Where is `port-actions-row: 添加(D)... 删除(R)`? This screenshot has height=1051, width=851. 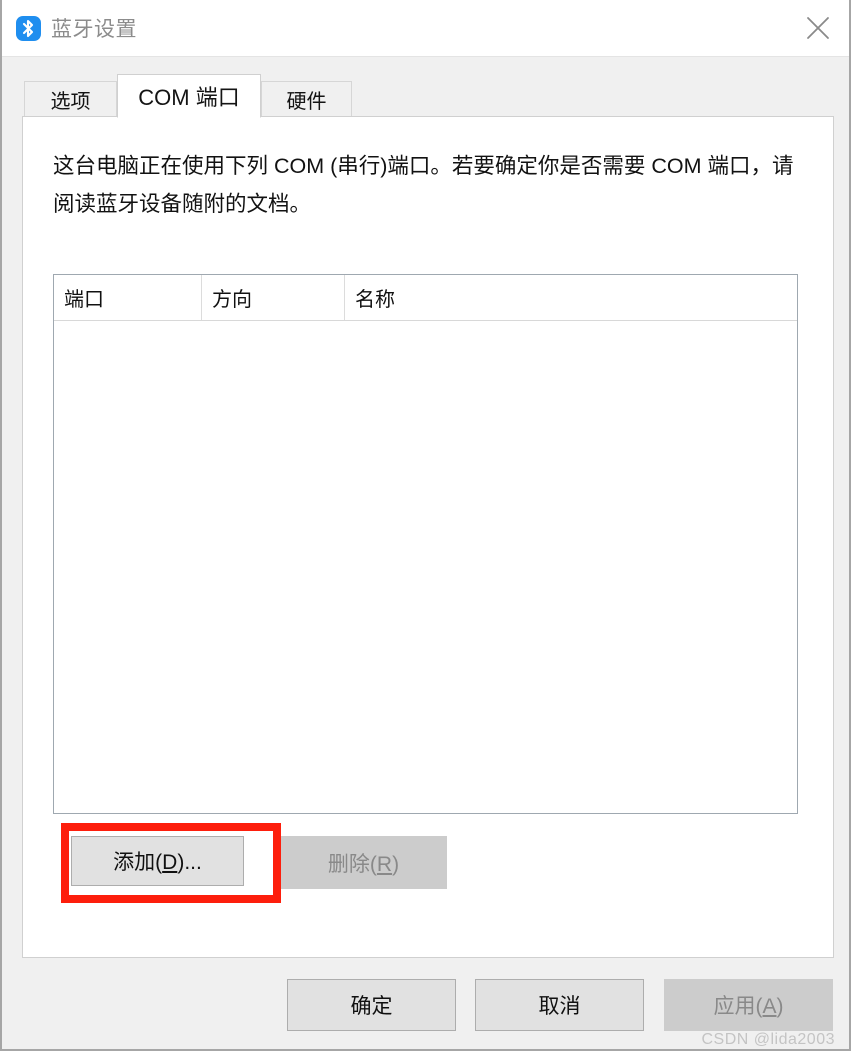
port-actions-row: 添加(D)... 删除(R) is located at coordinates (425, 862).